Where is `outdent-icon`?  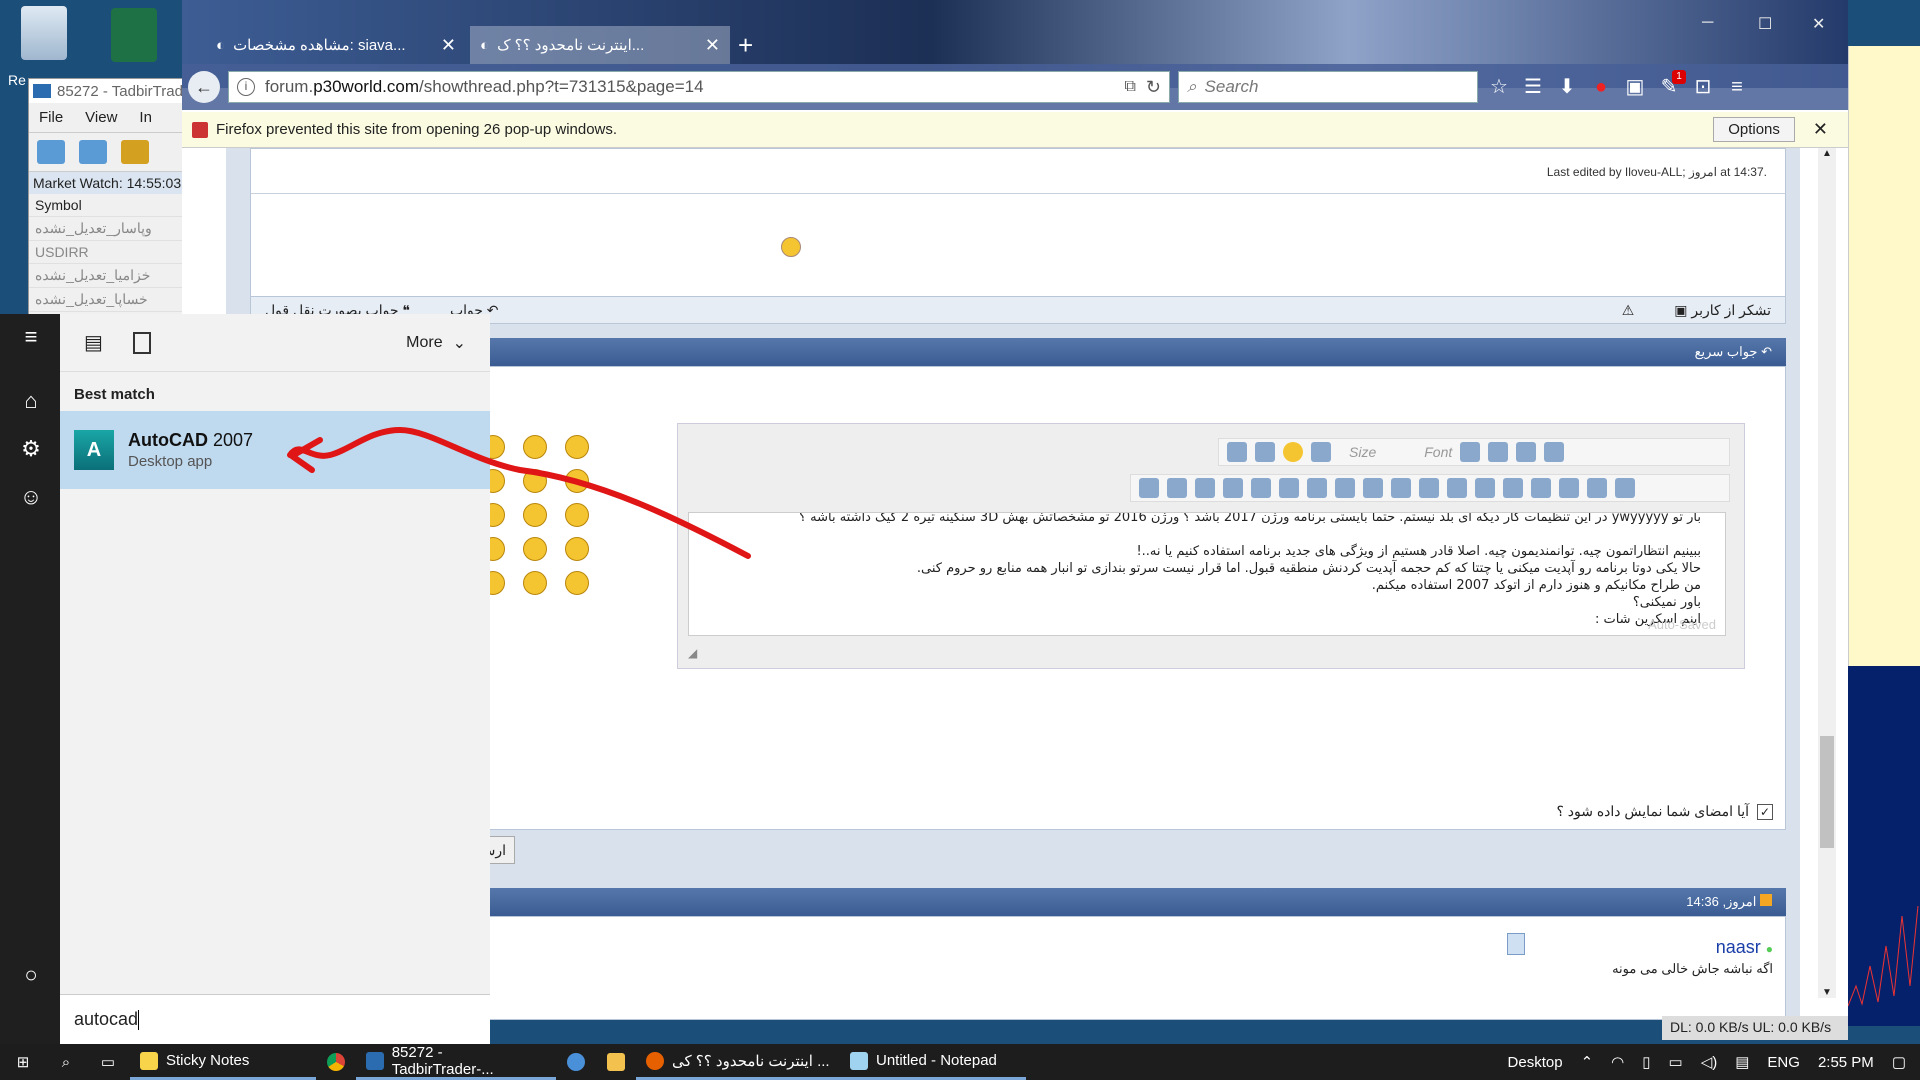
outdent-icon is located at coordinates (1373, 488).